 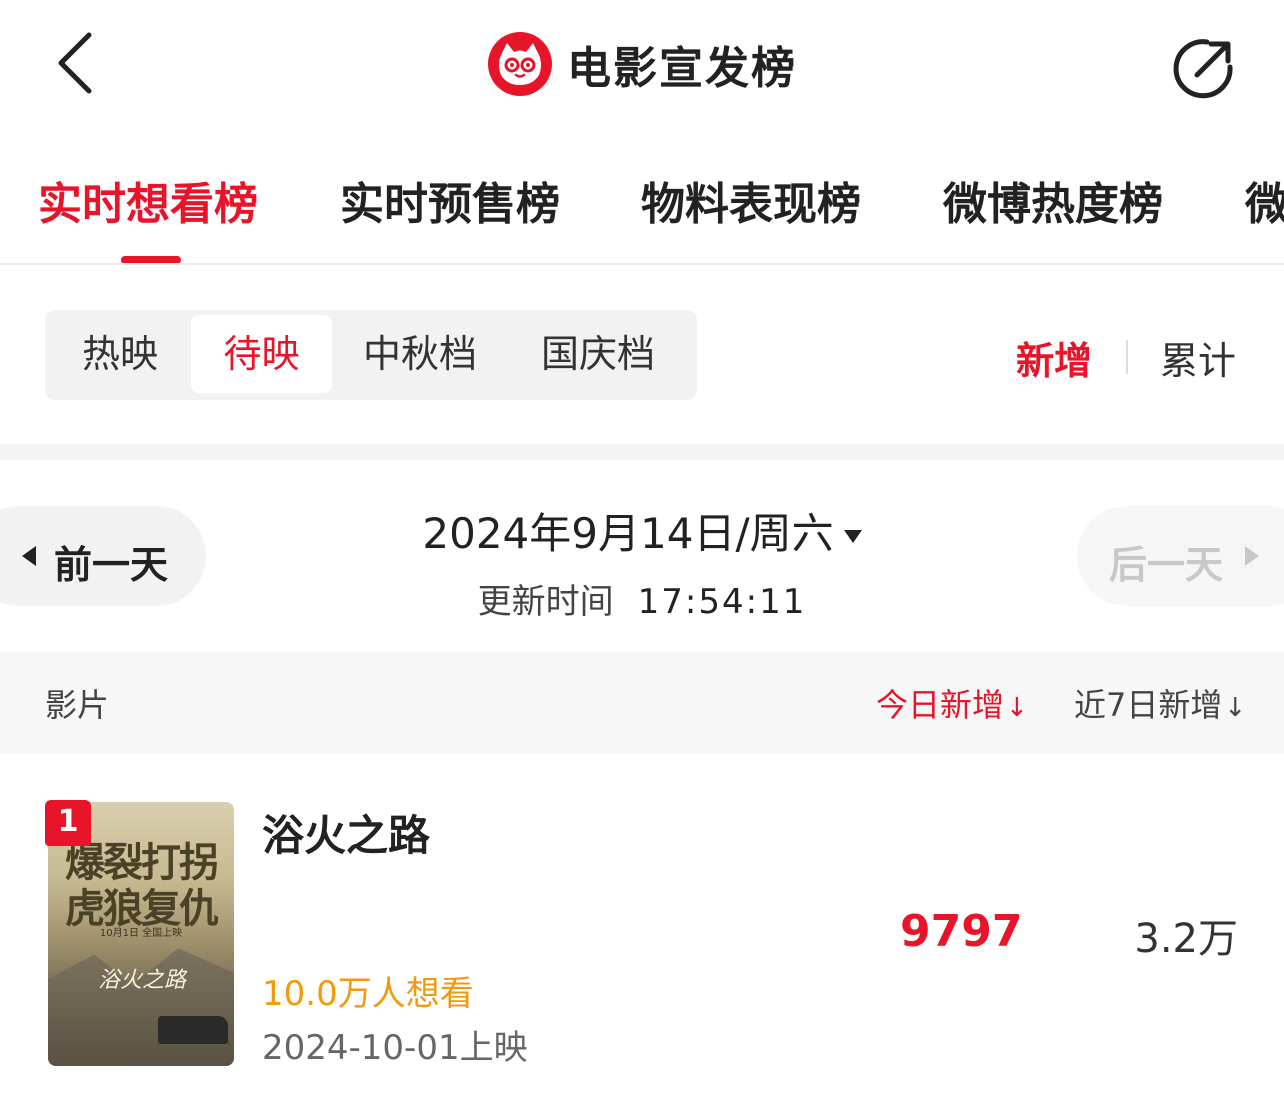 What do you see at coordinates (1166, 565) in the screenshot?
I see `next-day-label: 后一天` at bounding box center [1166, 565].